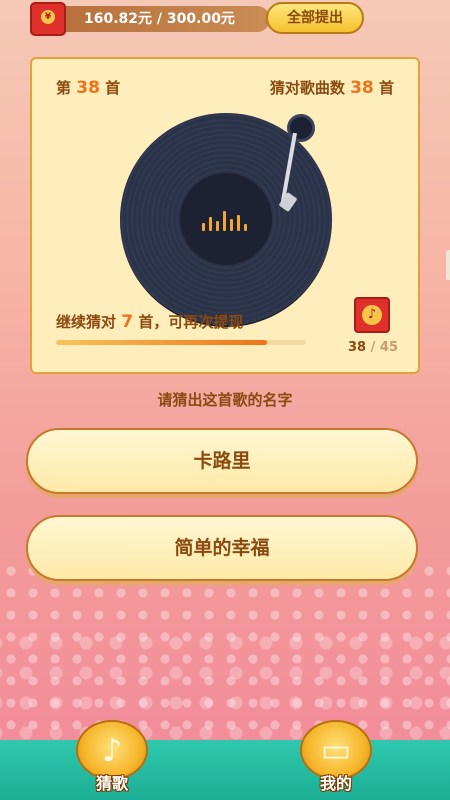 The height and width of the screenshot is (800, 450). I want to click on withdraw-hint: 继续猜对 7 首，可再次提现, so click(149, 321).